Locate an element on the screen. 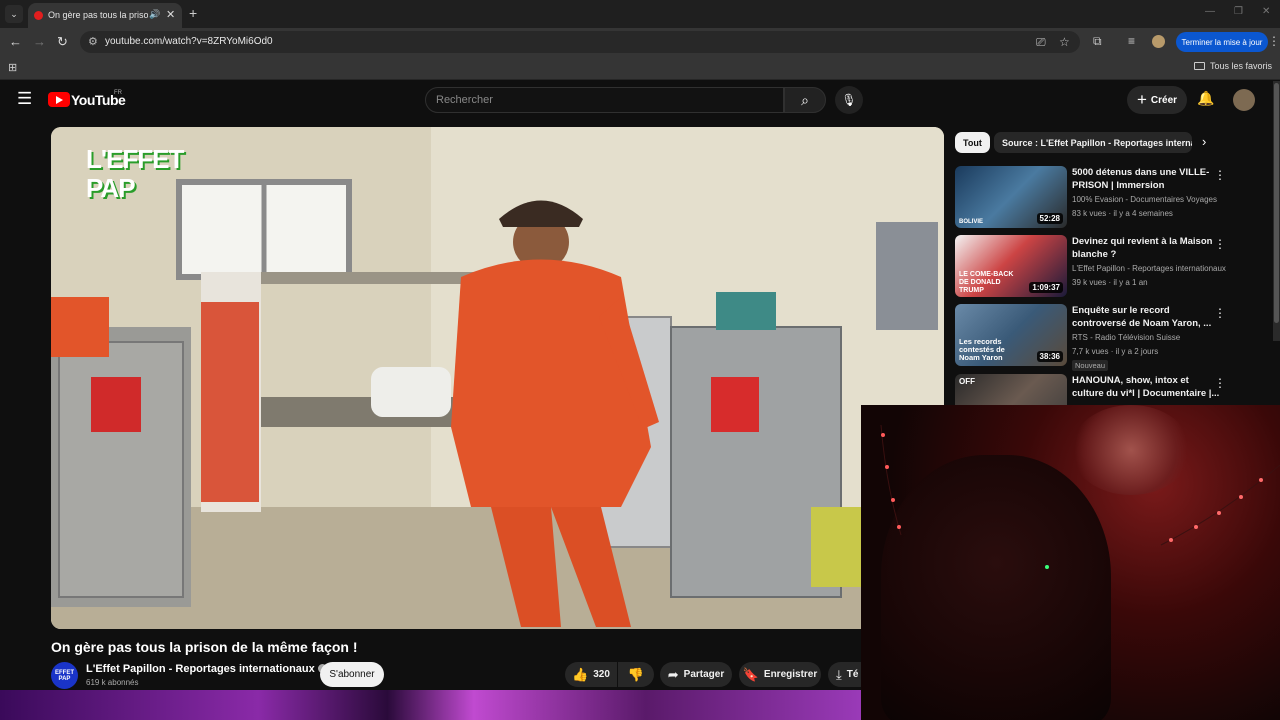 The image size is (1280, 720). recommendation-meta: 39 k vues · il y a 1 an is located at coordinates (1110, 282).